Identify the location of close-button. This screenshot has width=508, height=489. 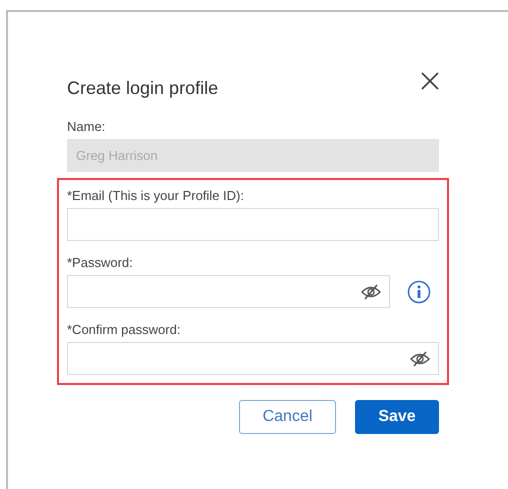
(430, 81).